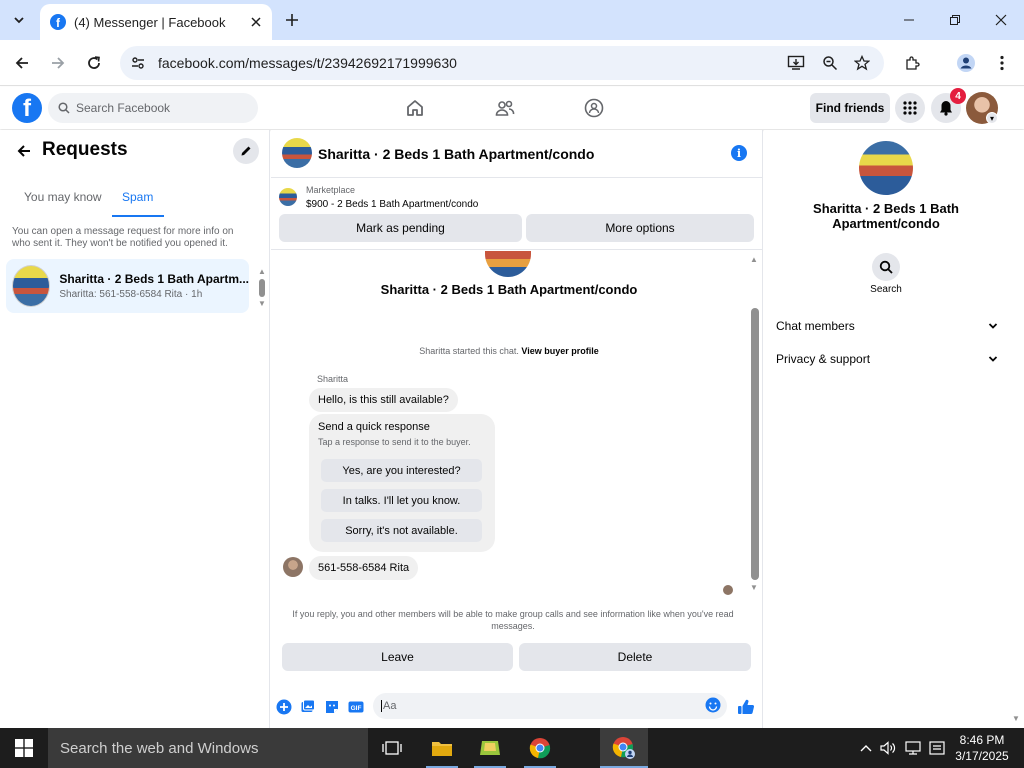 This screenshot has width=1024, height=768. I want to click on facebook-header: f Search Facebook Find friends 4 ▾, so click(512, 108).